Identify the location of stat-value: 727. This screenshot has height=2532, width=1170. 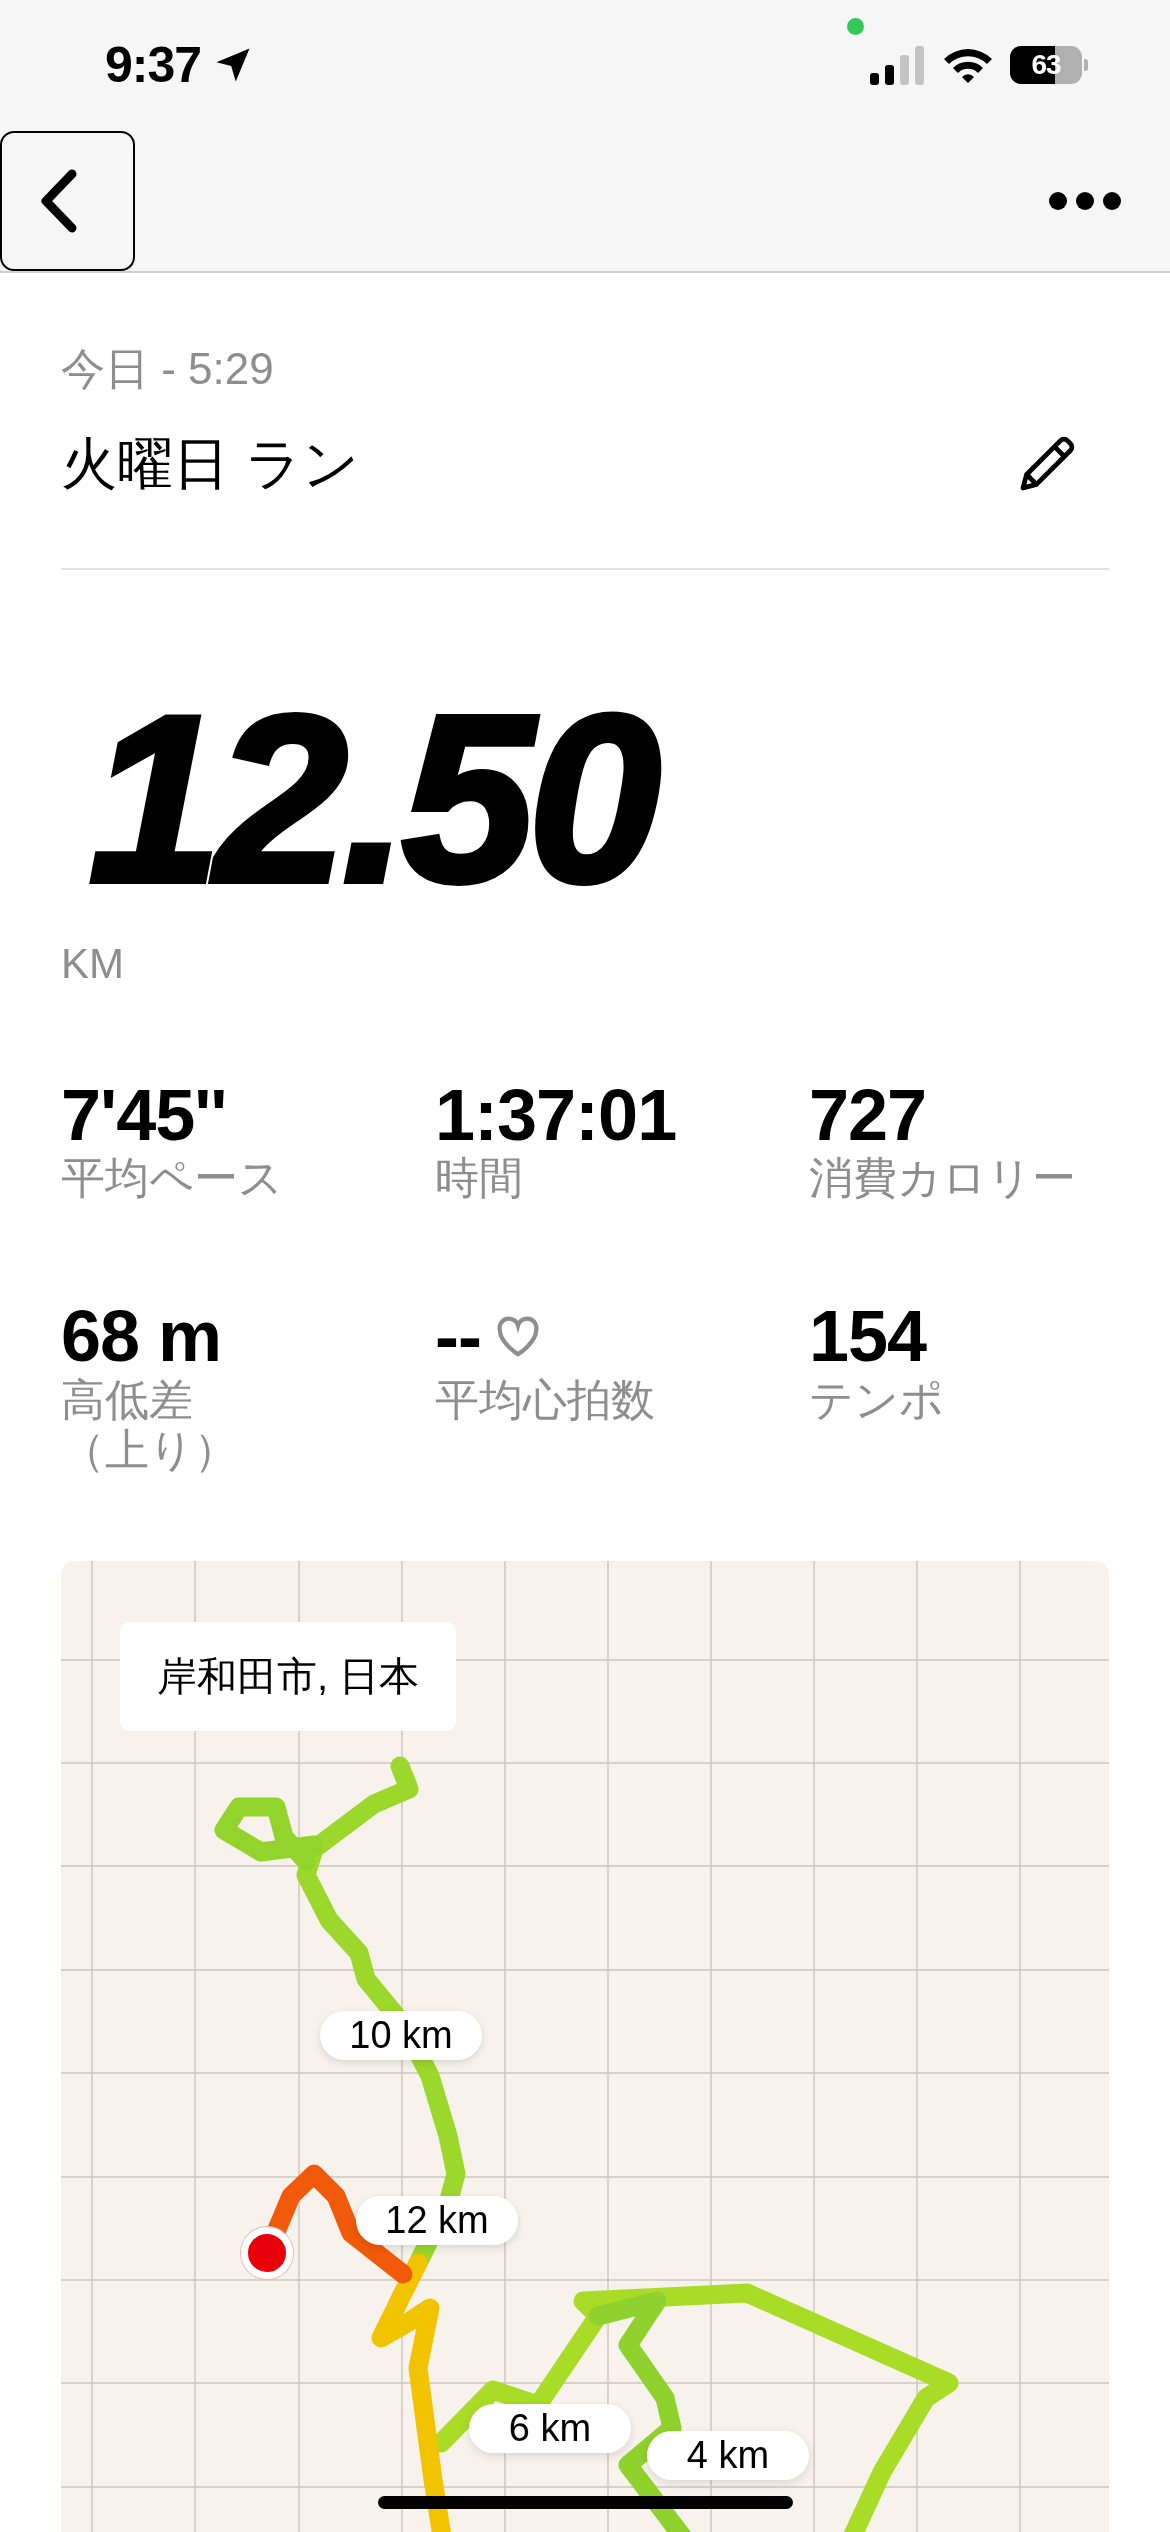
(868, 1115).